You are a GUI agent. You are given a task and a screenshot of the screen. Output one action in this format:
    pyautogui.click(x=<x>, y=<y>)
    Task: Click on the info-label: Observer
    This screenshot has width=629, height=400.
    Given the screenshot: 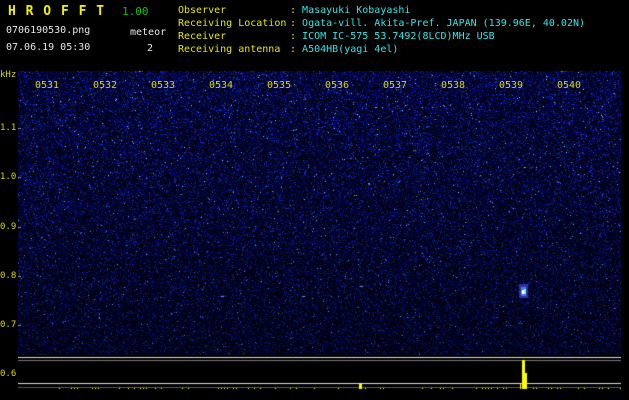 What is the action you would take?
    pyautogui.click(x=202, y=10)
    